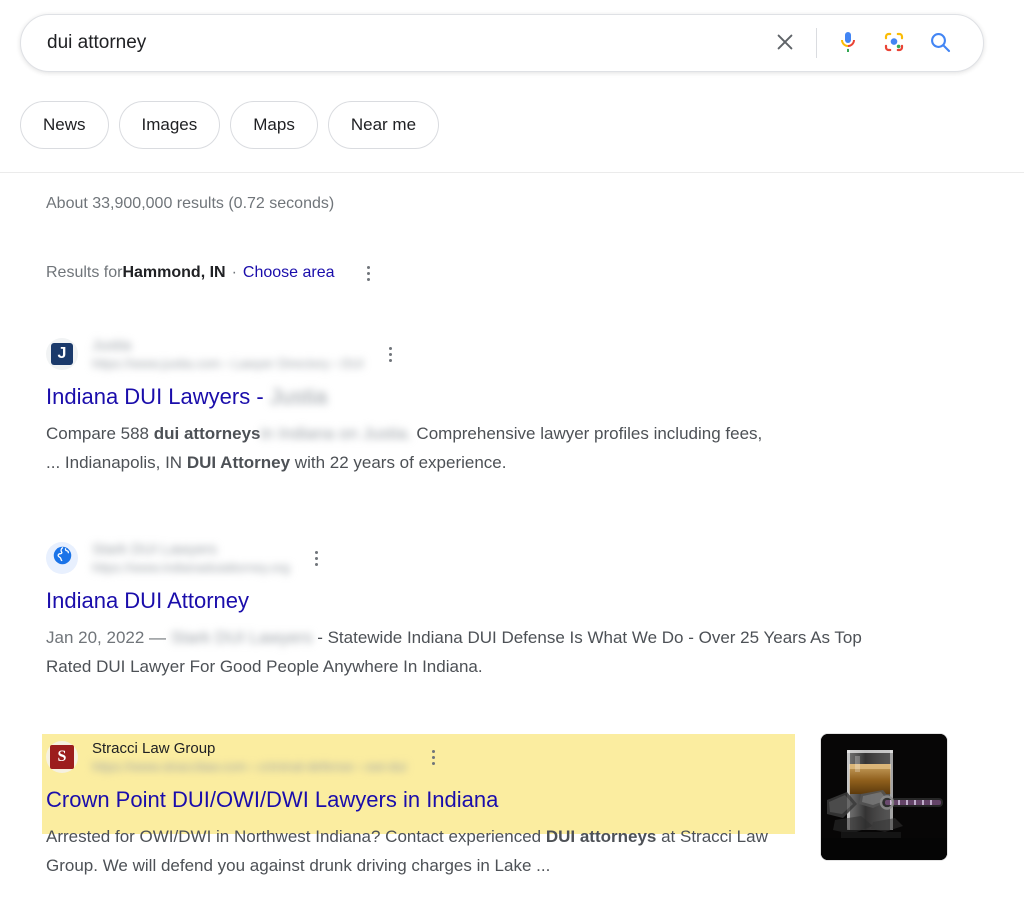  What do you see at coordinates (496, 601) in the screenshot?
I see `result-2-title-link: Indiana DUI Attorney` at bounding box center [496, 601].